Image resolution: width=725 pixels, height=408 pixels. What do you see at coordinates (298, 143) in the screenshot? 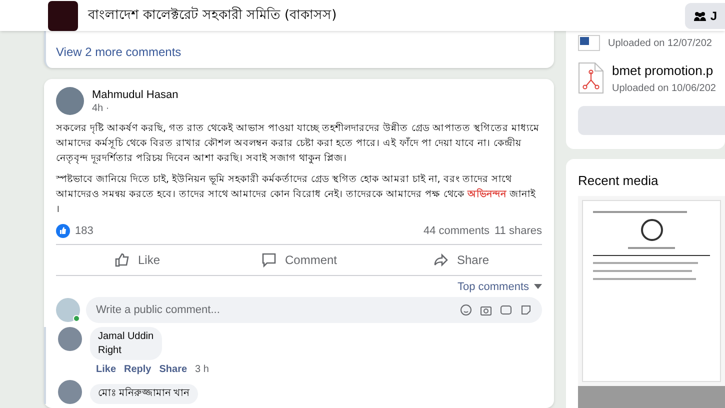
I see `post-paragraph: সকলের দৃষ্টি আকর্ষণ করছি, গত রাত থেকেই আভাস পাওয়া যাচ্ছে তহশীলদারদের উন্নীত গ্রেড আপাতত স্থগিতের মাধ্যমে আমাদের কর্মসূচি থেকে বিরত রাখার কৌশল অবলম্বন করার চেষ্টা করা হতে পারে। এই ফাঁদে পা দেয়া যাবে না। কেন্দ্রীয় নেতৃবৃন্দ দূরদর্শিতার পরিচয় দিবেন আশা করছি। সবাই সজাগ থাকুন প্লিজ।` at bounding box center [298, 143].